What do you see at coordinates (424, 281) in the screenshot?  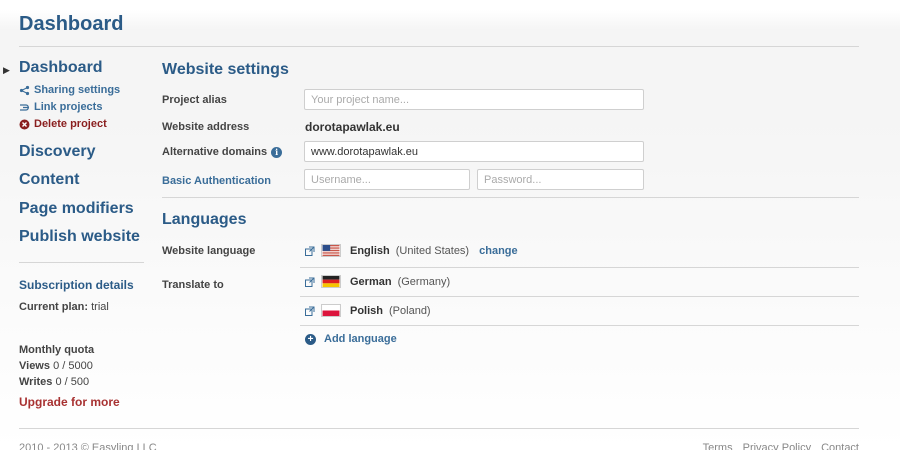 I see `language-region: (Germany)` at bounding box center [424, 281].